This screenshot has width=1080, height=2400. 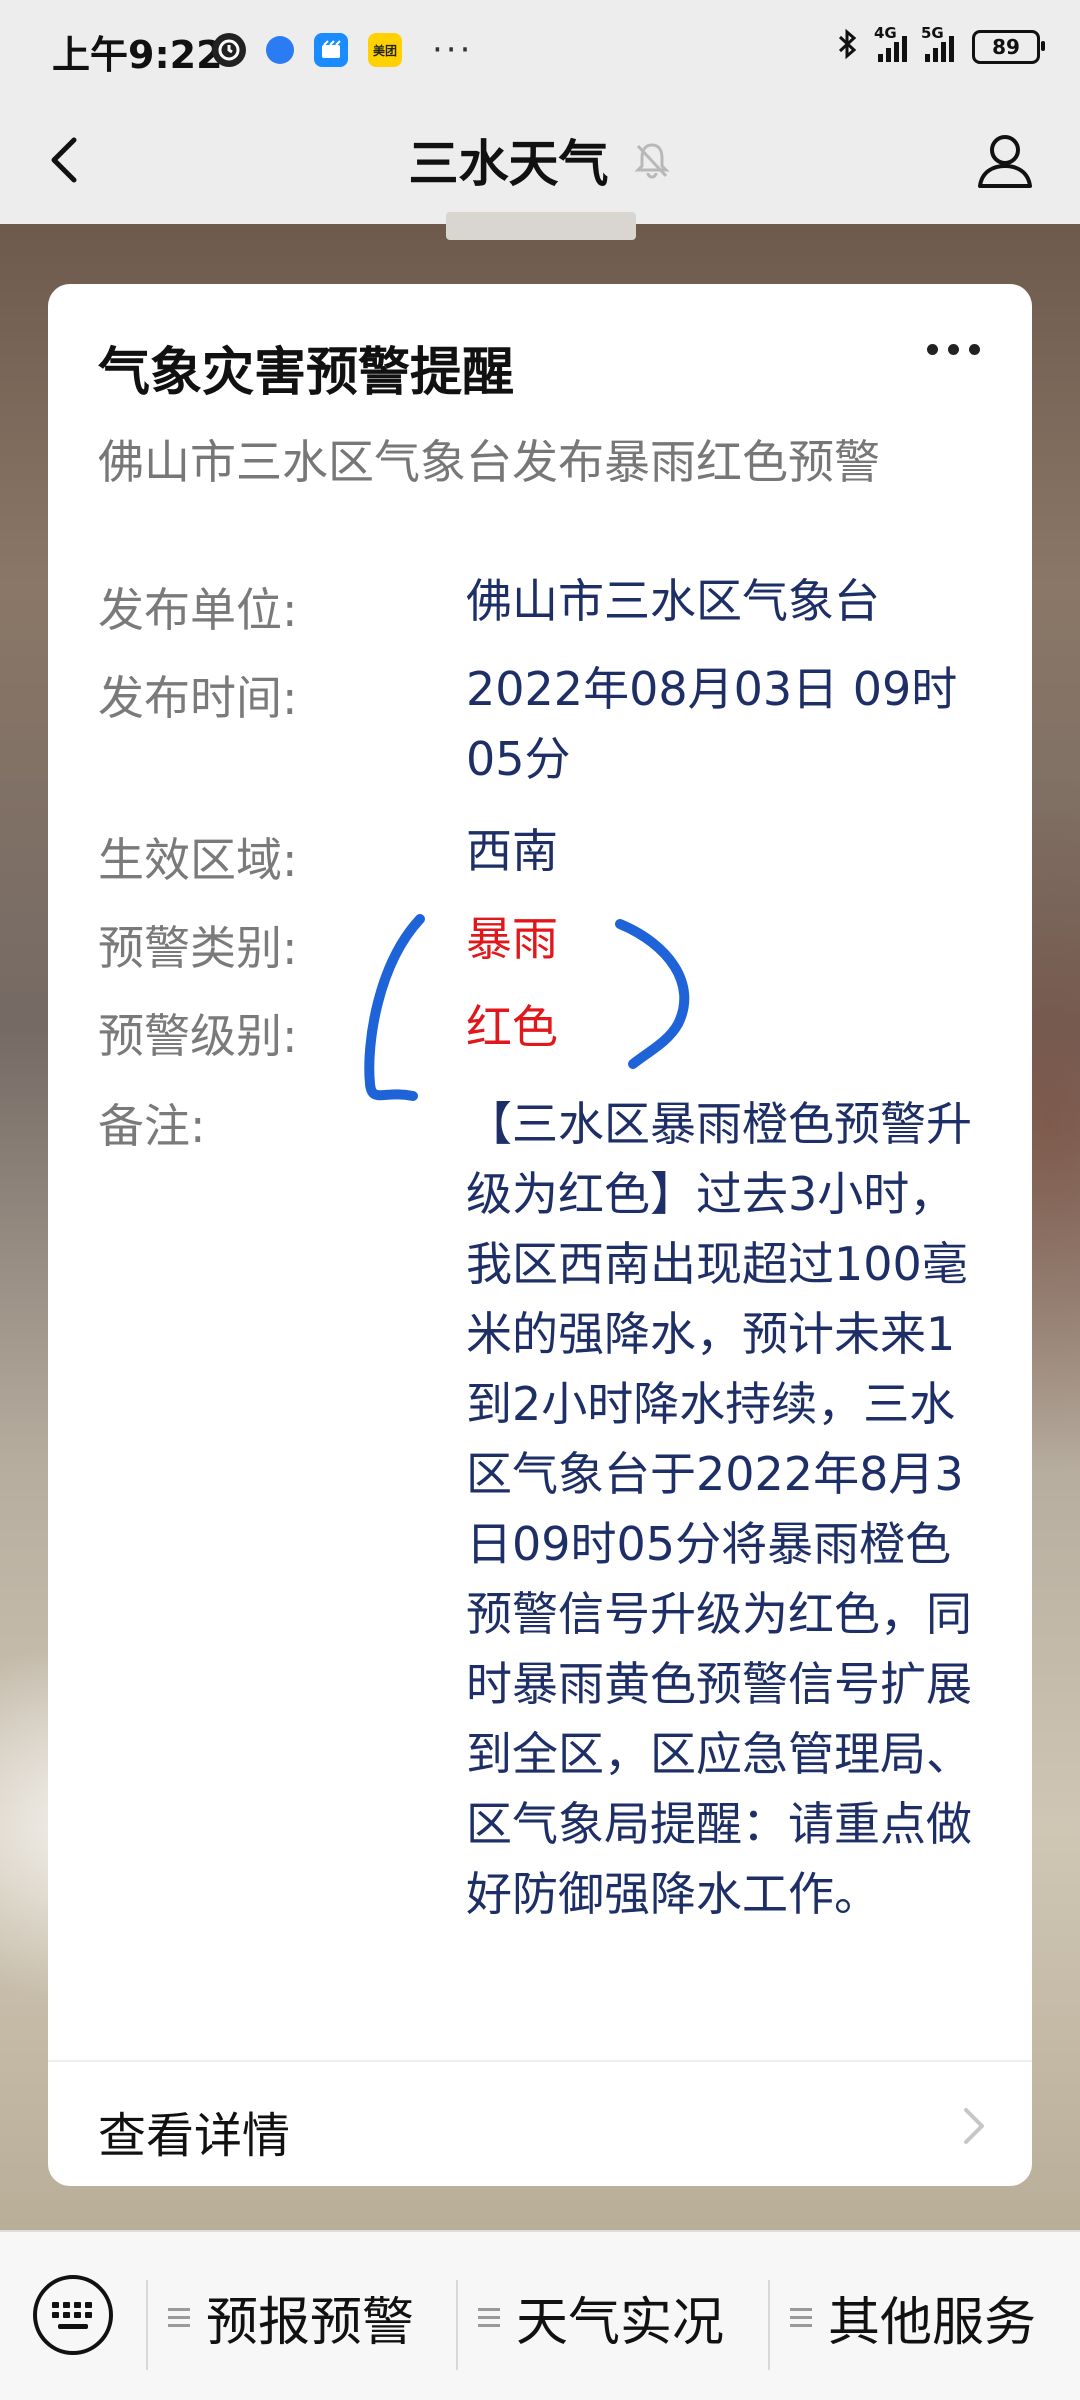 What do you see at coordinates (848, 46) in the screenshot?
I see `bluetooth-icon` at bounding box center [848, 46].